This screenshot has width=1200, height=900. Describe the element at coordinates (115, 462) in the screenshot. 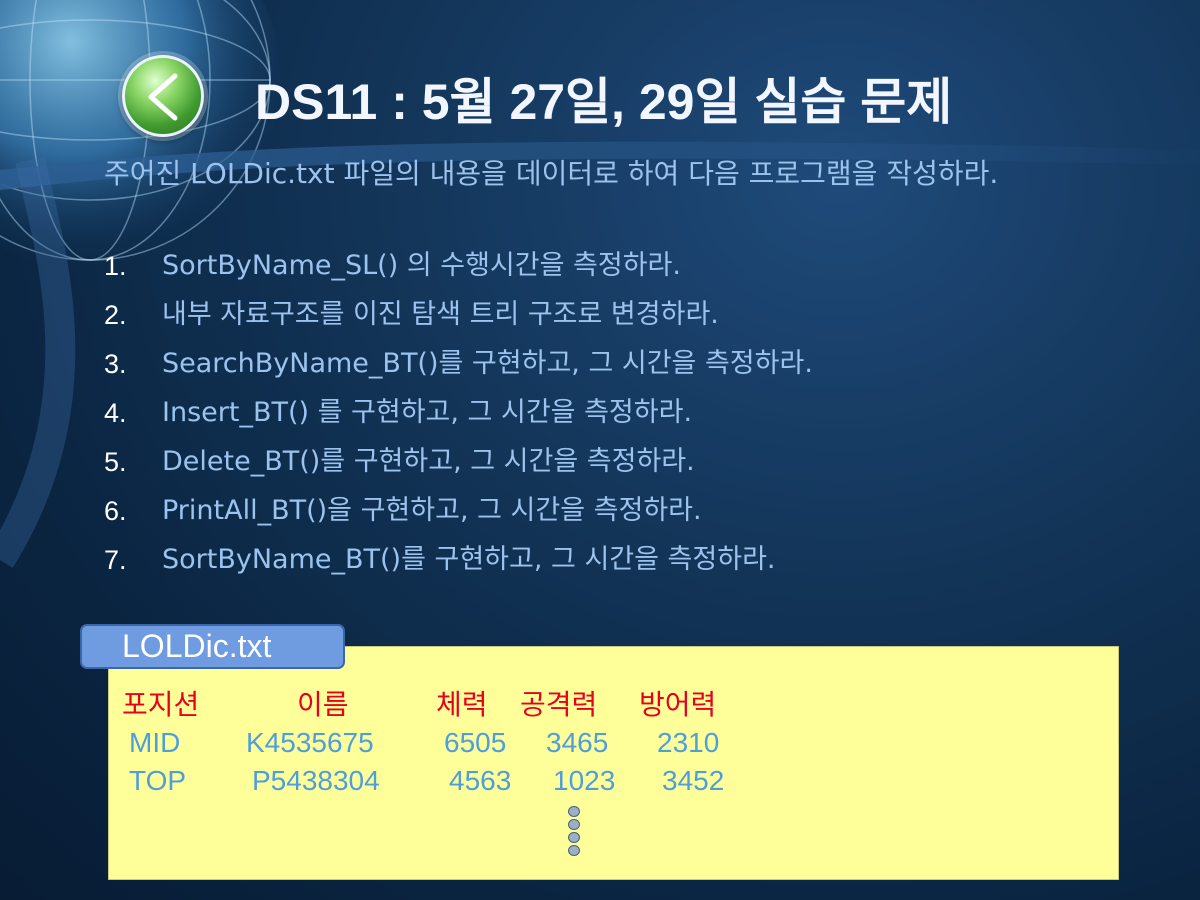

I see `task-number: 5.` at that location.